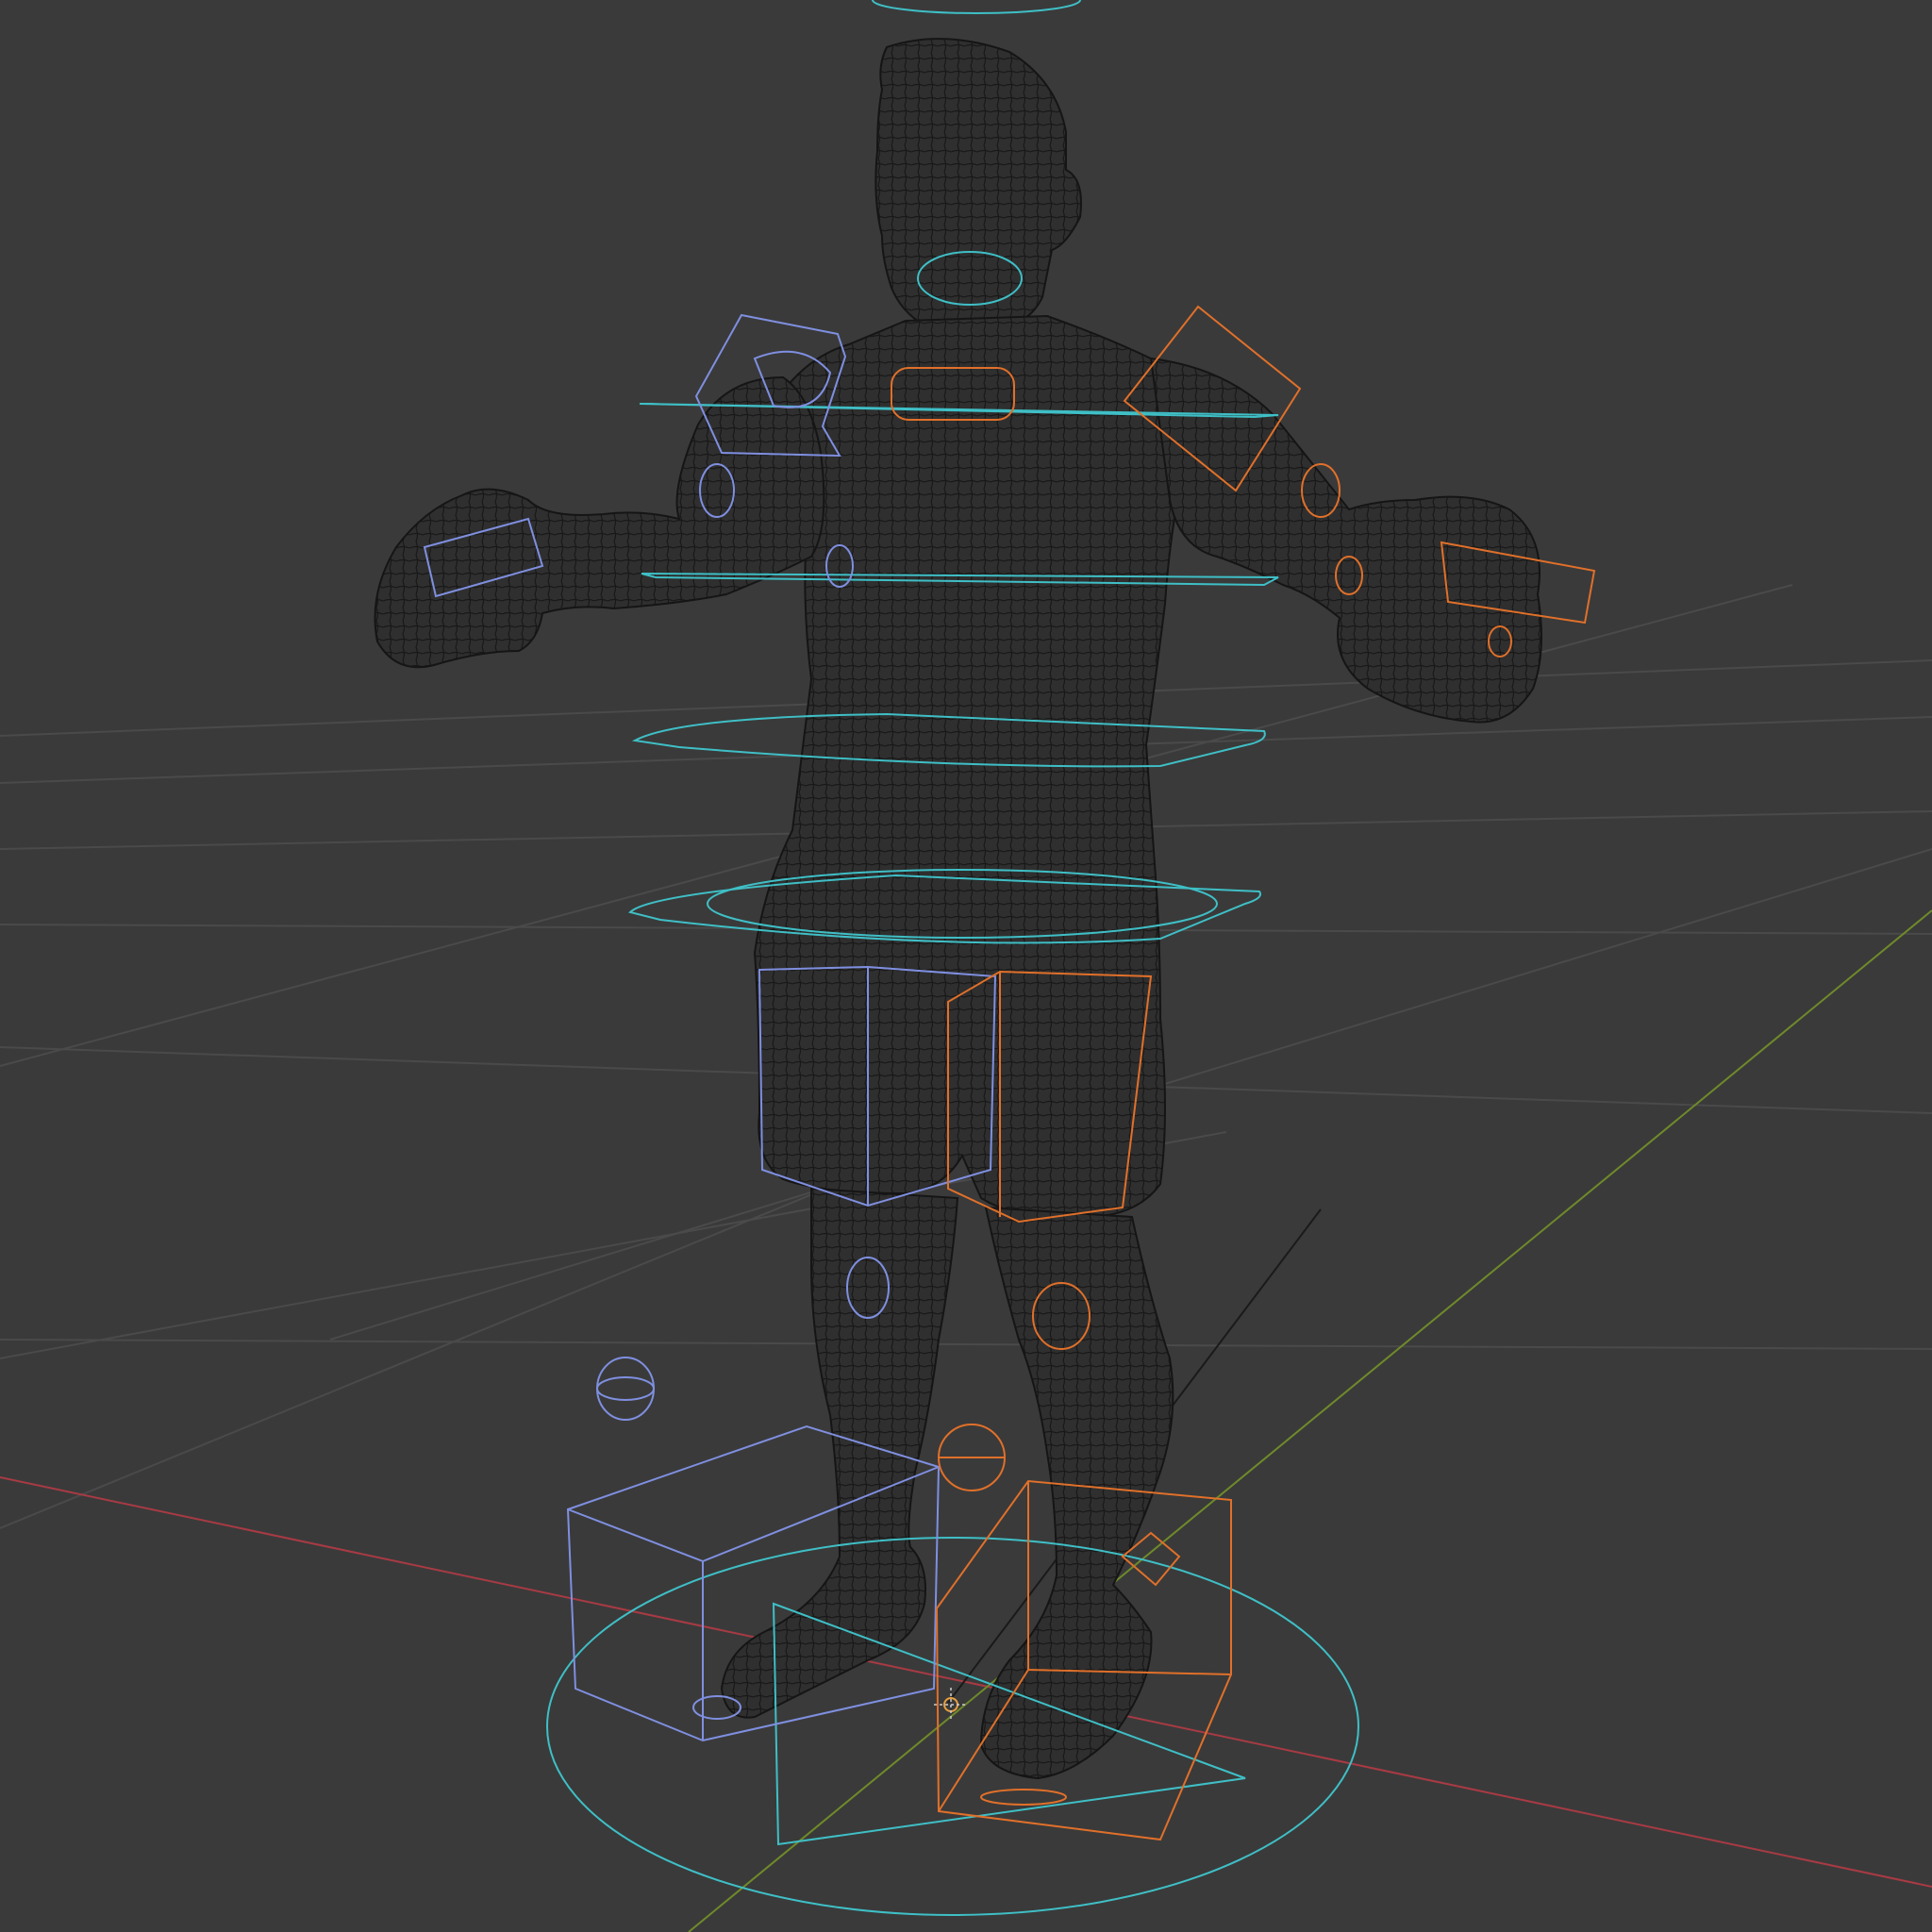 Image resolution: width=1932 pixels, height=1932 pixels. Describe the element at coordinates (976, 7) in the screenshot. I see `head-top-control` at that location.